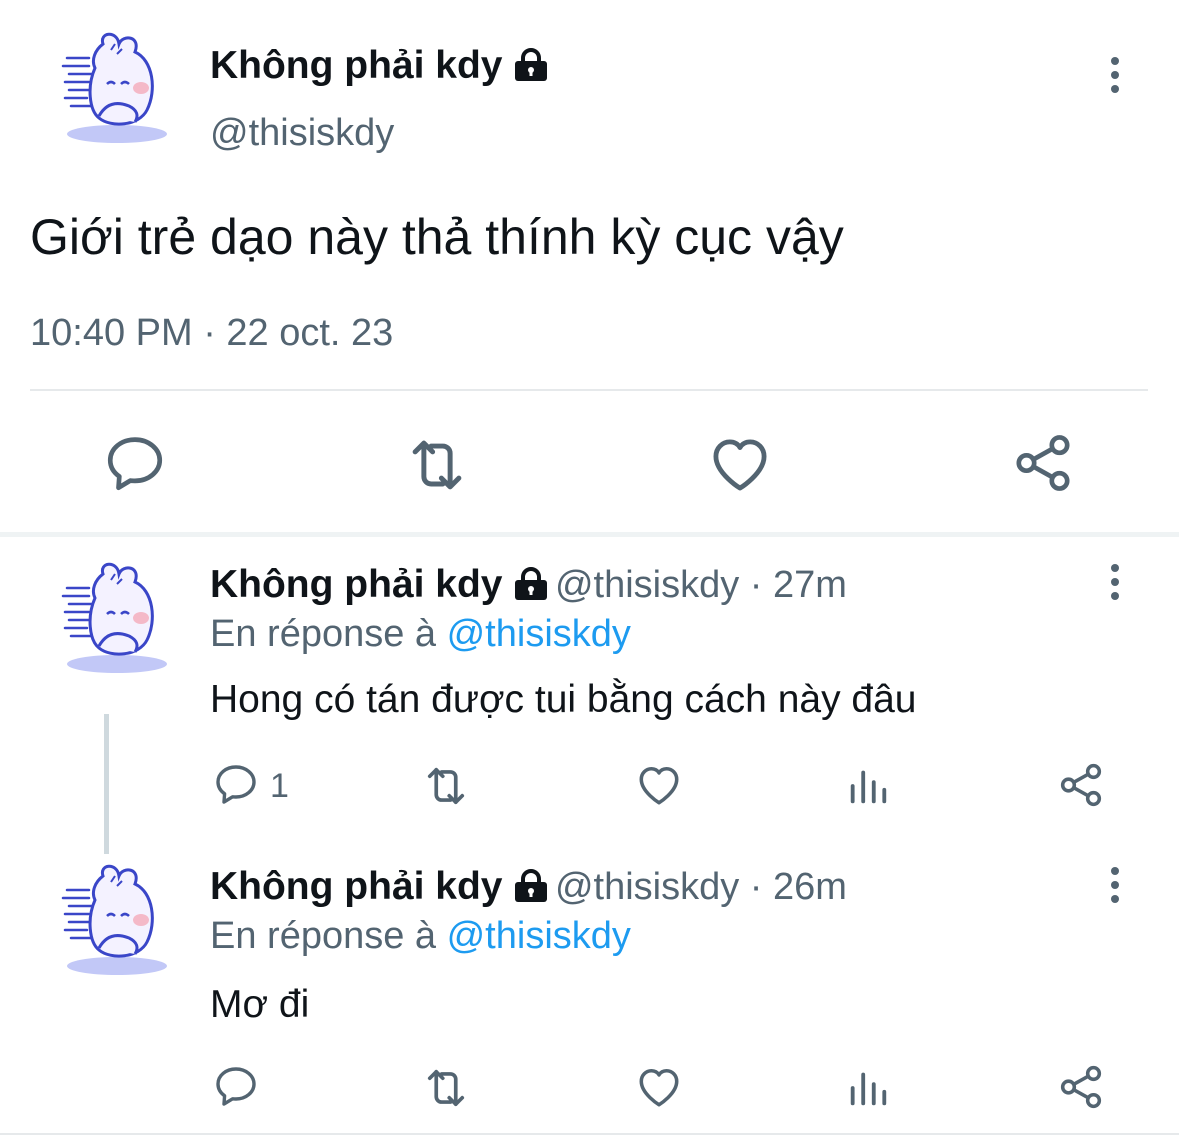  I want to click on section-divider, so click(589, 534).